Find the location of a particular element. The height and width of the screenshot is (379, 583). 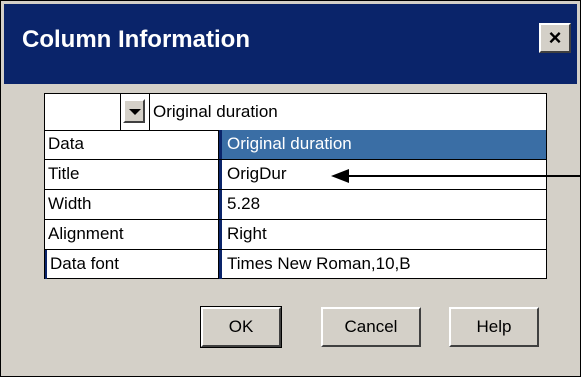

property-row-width: Width 5.28 is located at coordinates (295, 205).